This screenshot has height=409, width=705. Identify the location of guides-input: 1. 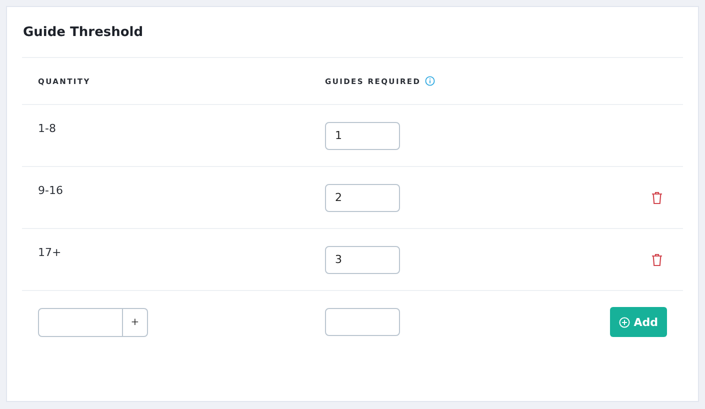
(362, 136).